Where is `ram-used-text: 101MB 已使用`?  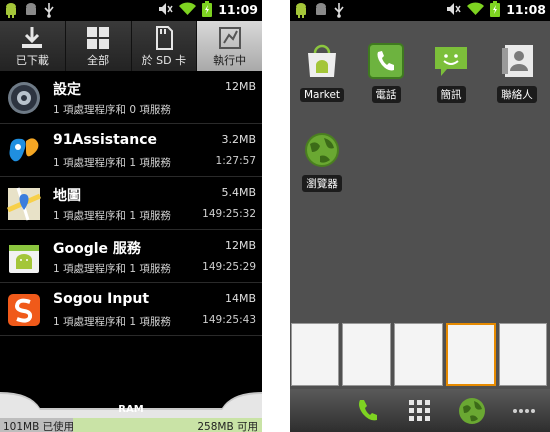
ram-used-text: 101MB 已使用 is located at coordinates (39, 426).